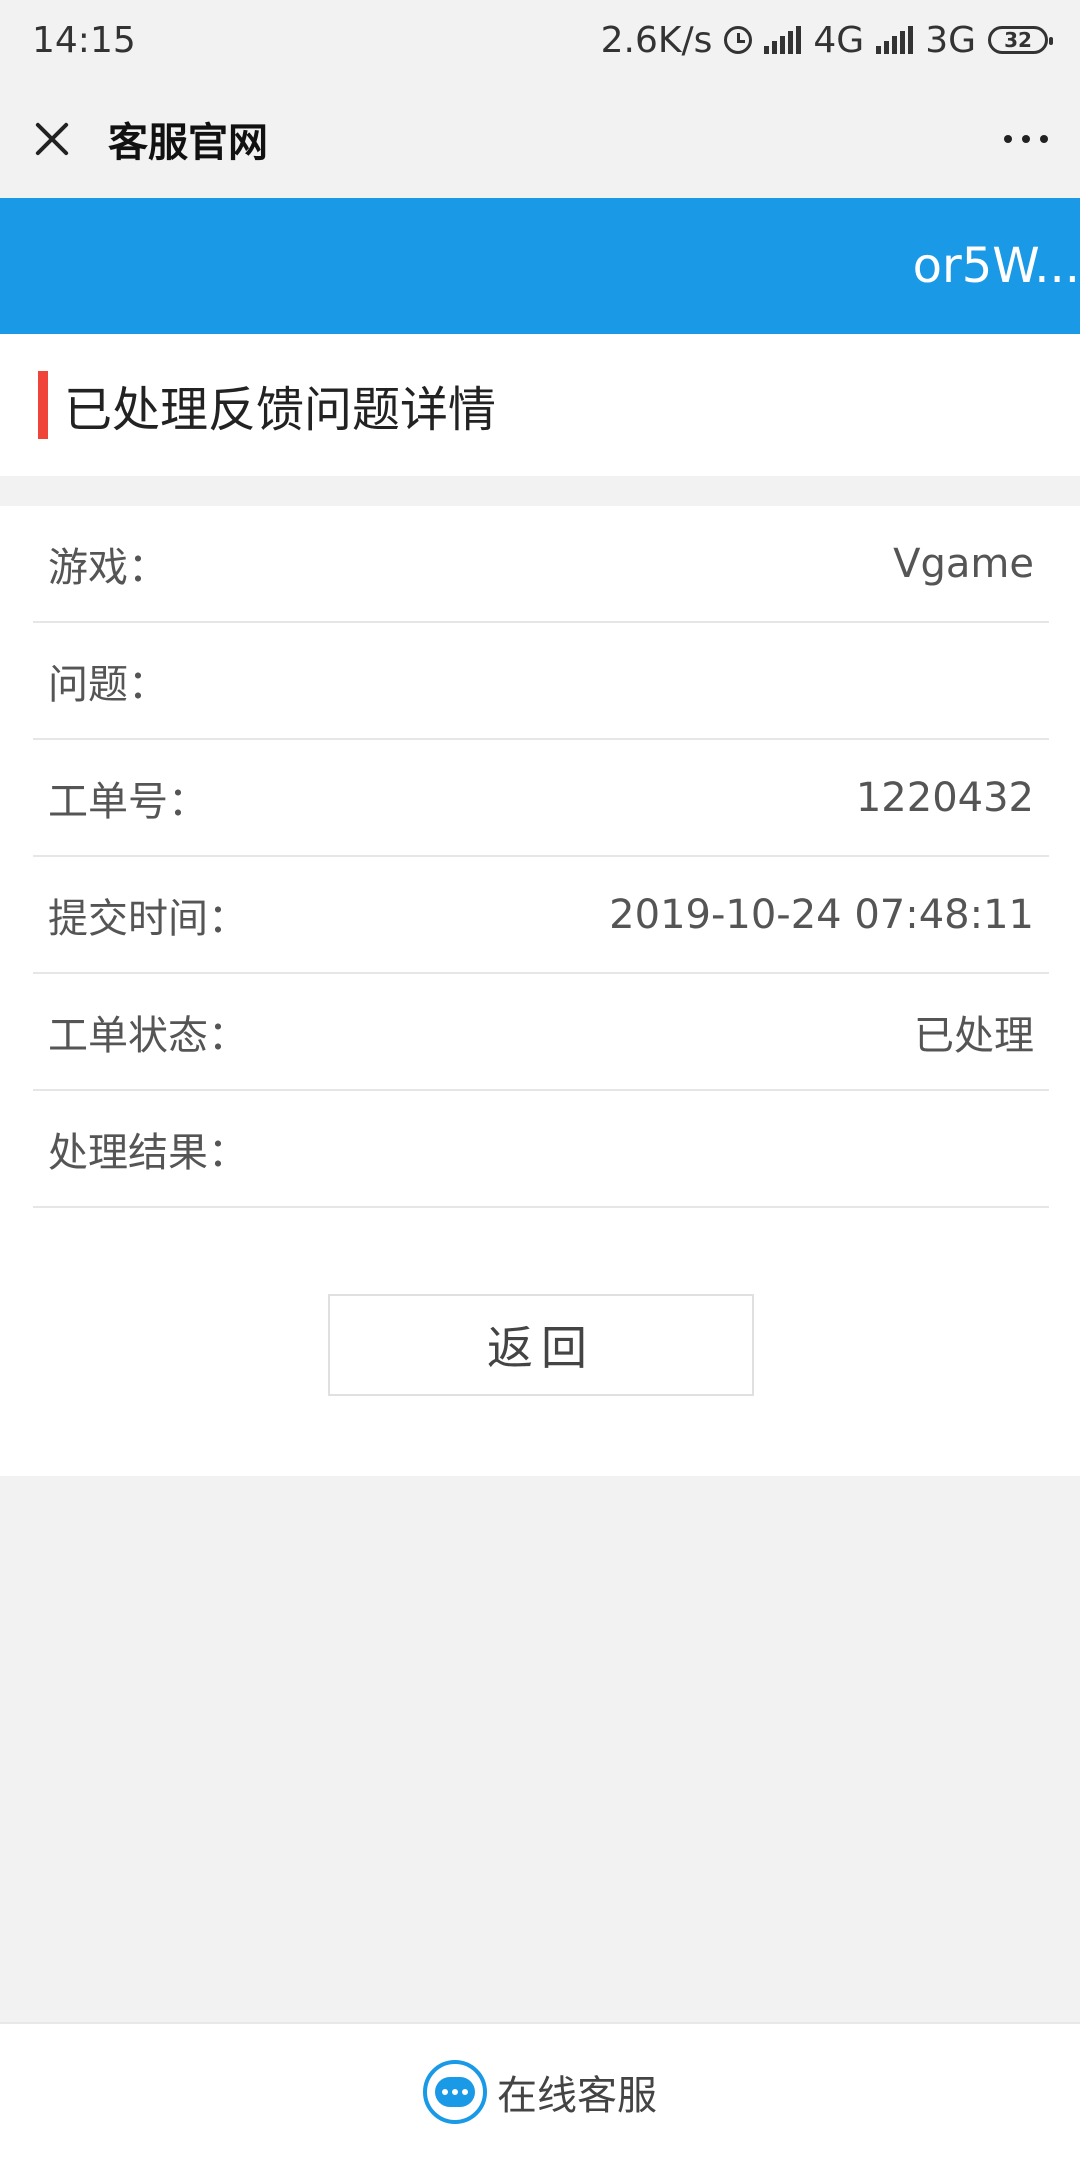  What do you see at coordinates (950, 40) in the screenshot?
I see `network-type-2: 3G` at bounding box center [950, 40].